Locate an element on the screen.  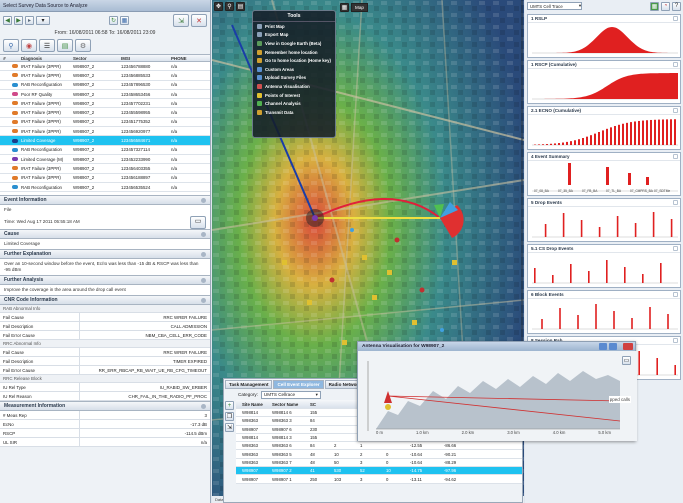
pie-icon: ◔ is located at coordinates (665, 6).